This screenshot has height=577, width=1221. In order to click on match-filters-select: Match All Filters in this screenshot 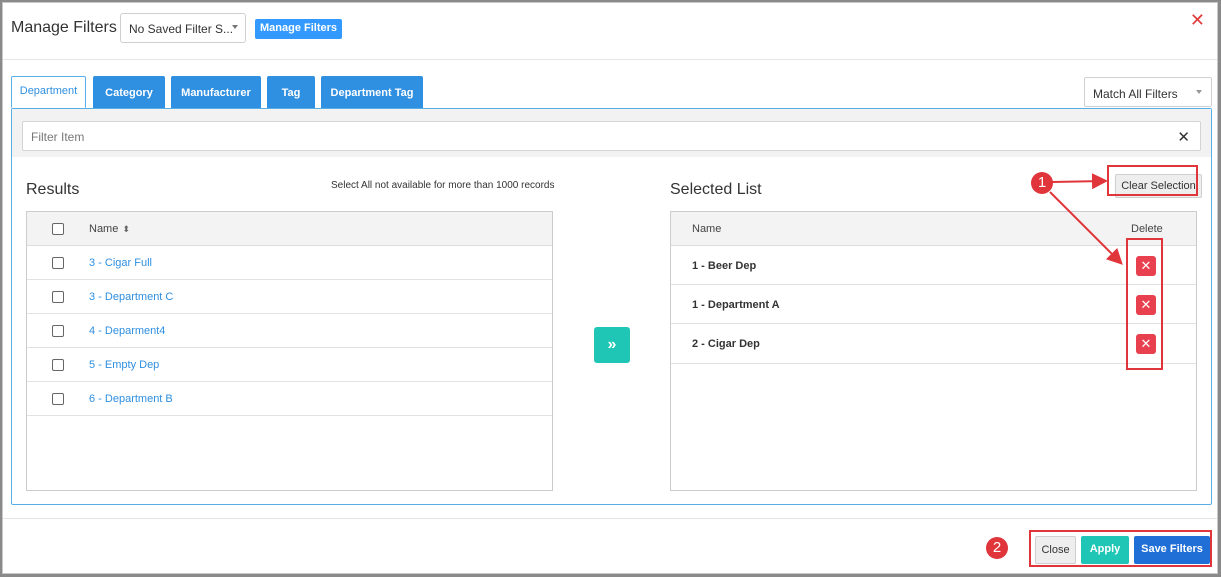, I will do `click(1148, 92)`.